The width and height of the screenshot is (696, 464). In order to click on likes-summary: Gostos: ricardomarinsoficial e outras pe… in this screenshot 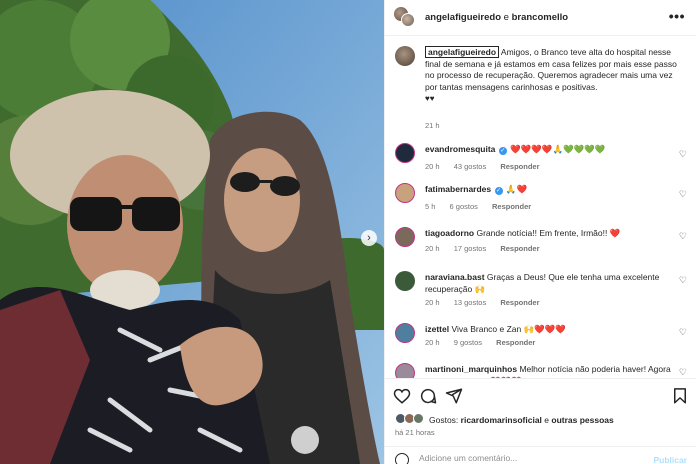, I will do `click(540, 418)`.